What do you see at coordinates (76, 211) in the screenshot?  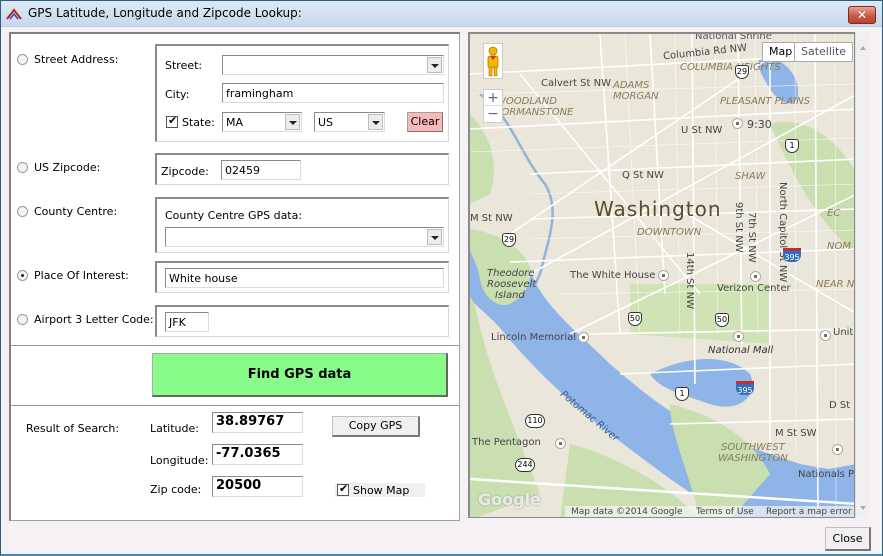 I see `radio-label: County Centre:` at bounding box center [76, 211].